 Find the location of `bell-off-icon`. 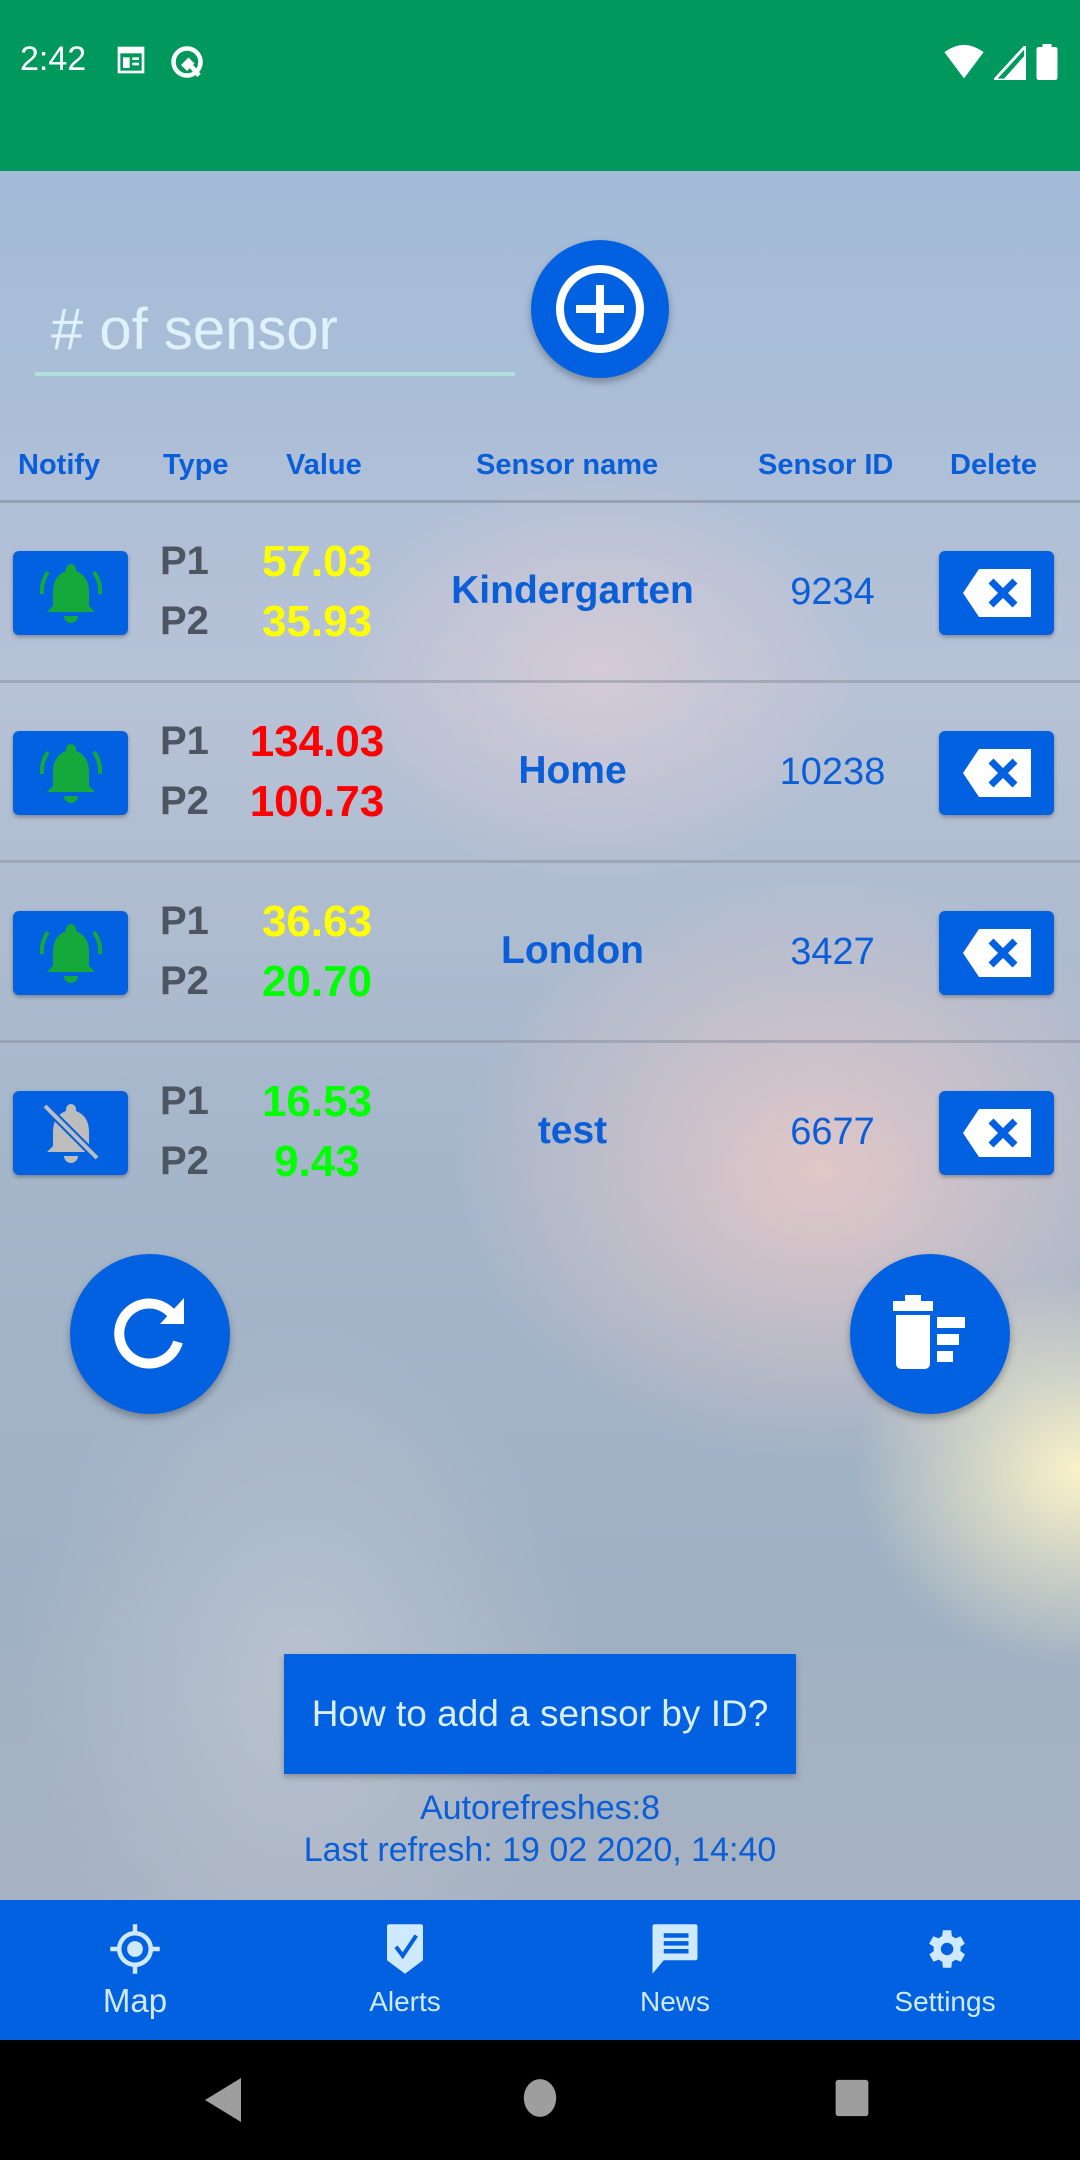

bell-off-icon is located at coordinates (70, 1133).